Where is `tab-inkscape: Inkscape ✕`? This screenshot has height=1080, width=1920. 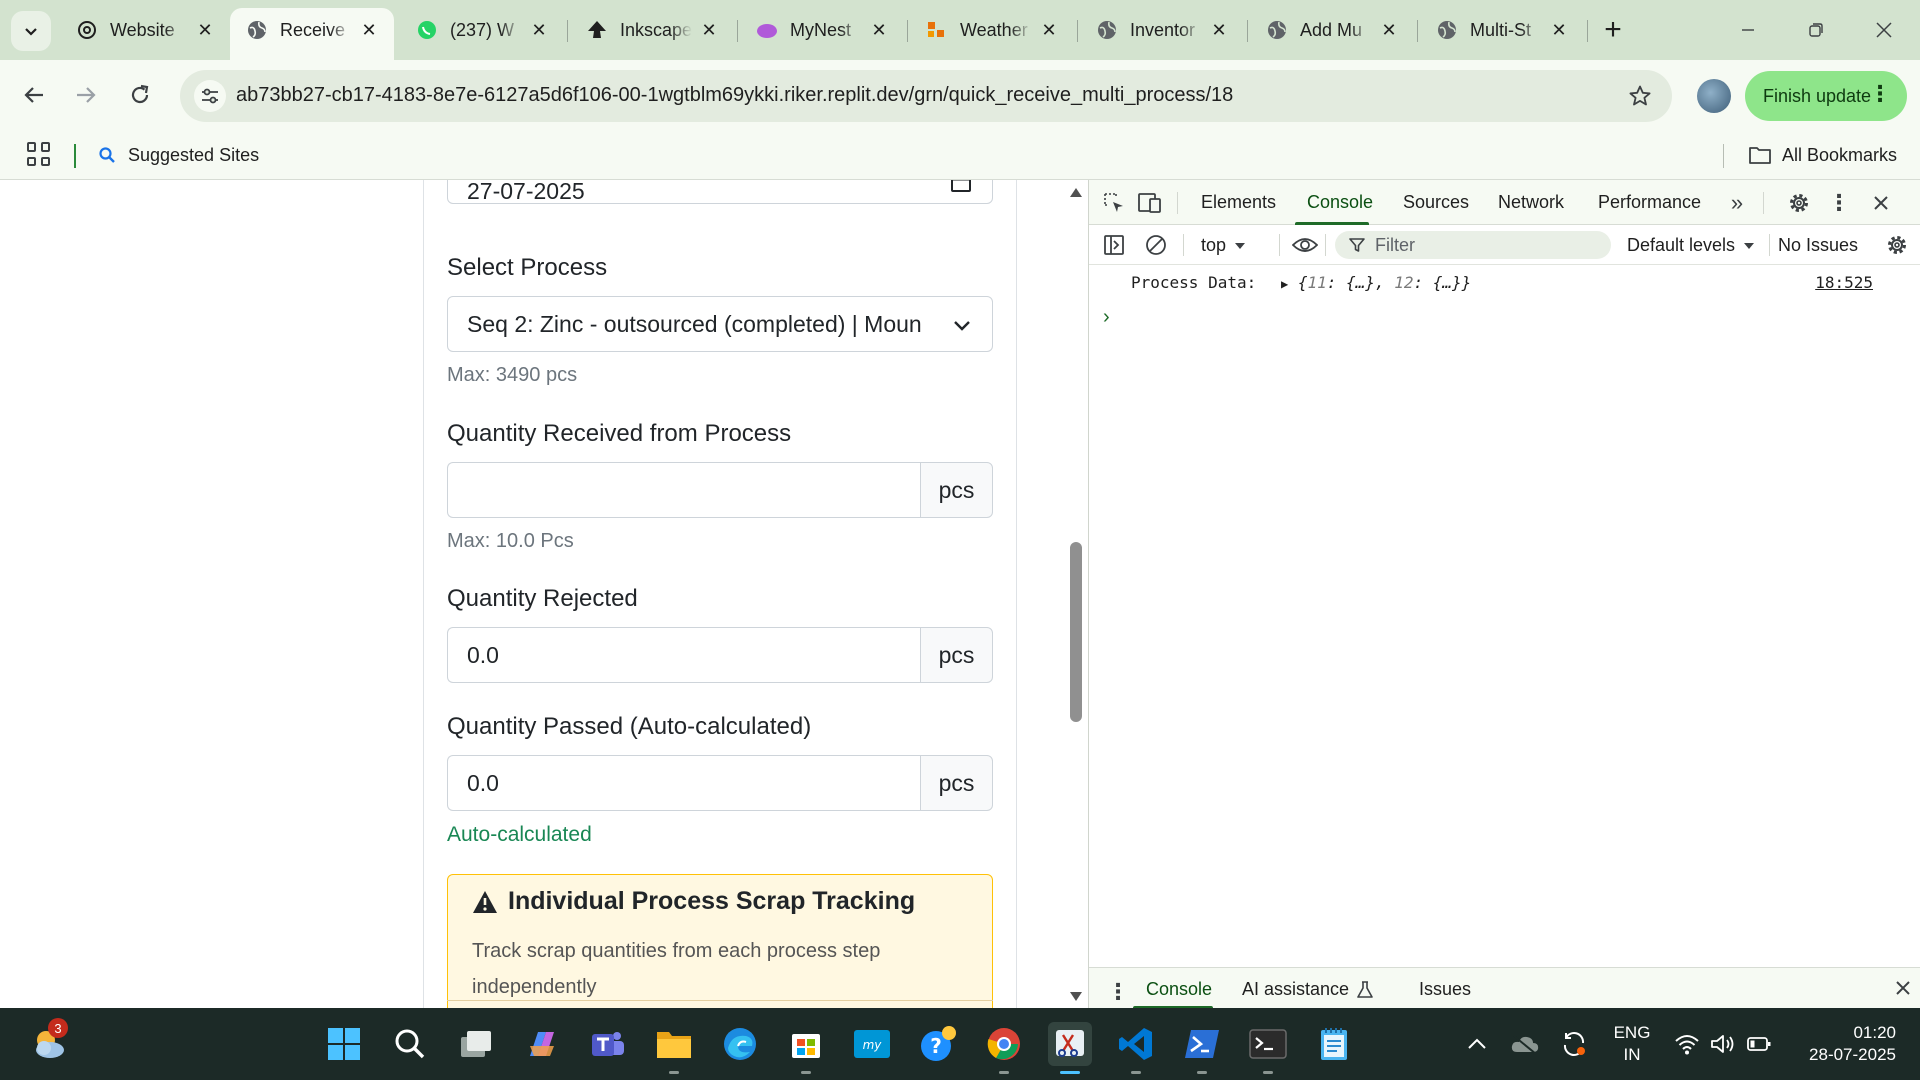 tab-inkscape: Inkscape ✕ is located at coordinates (652, 30).